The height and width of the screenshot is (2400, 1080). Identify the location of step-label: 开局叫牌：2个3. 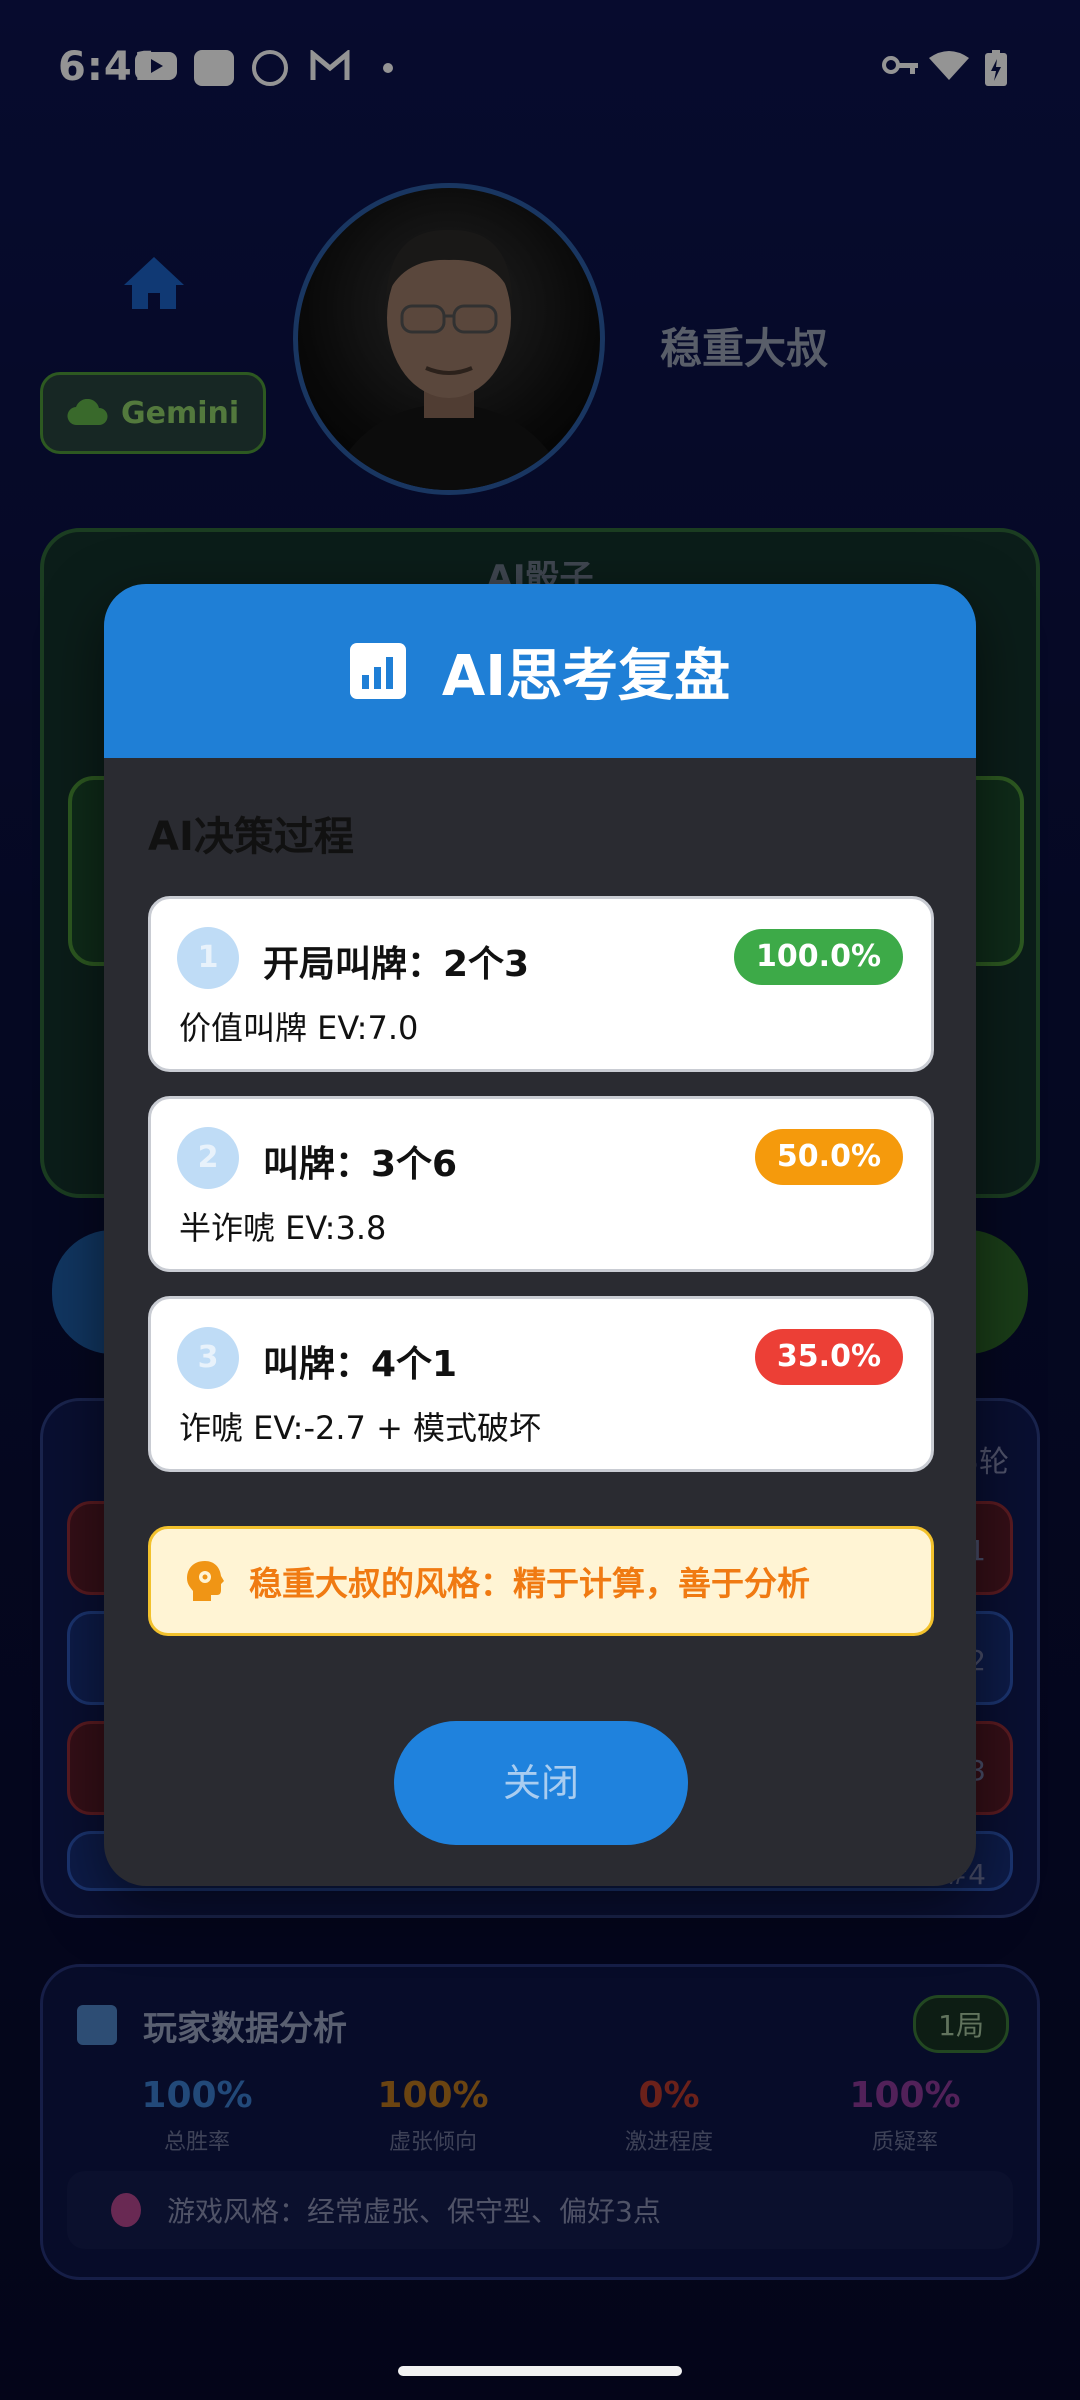
(396, 964).